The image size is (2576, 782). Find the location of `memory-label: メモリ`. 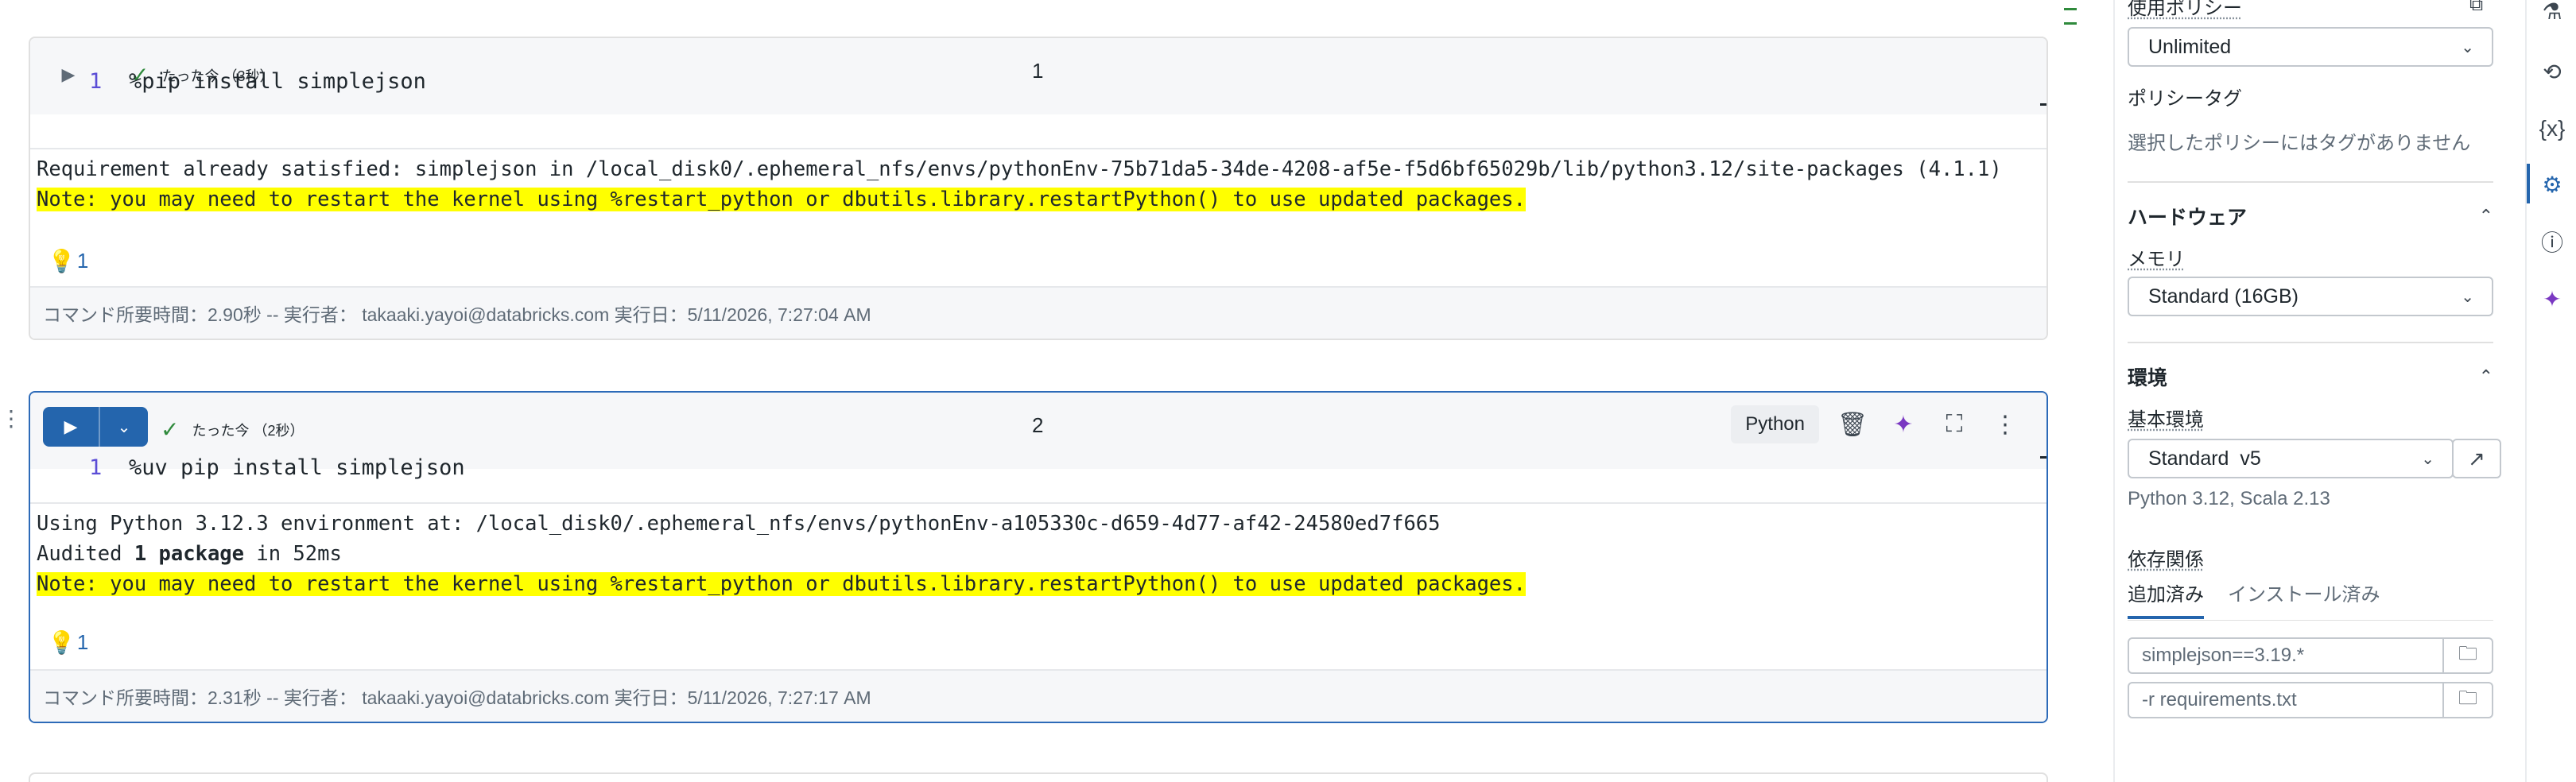

memory-label: メモリ is located at coordinates (2157, 259).